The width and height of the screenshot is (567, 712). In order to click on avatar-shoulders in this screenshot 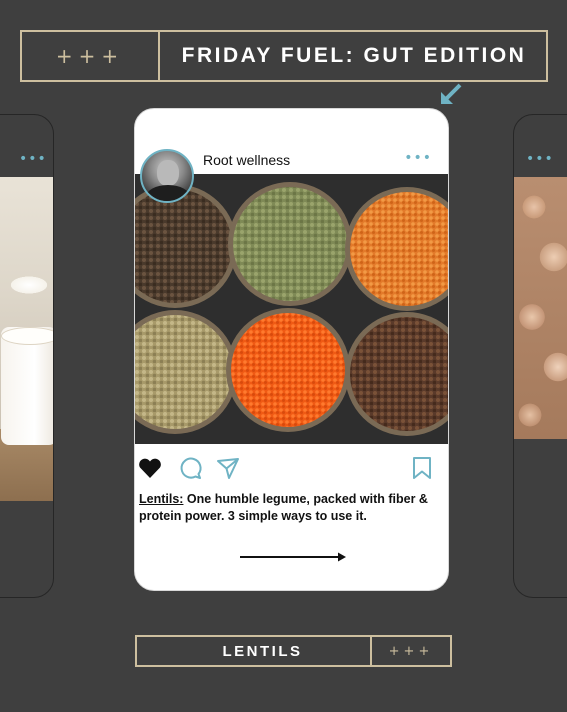, I will do `click(168, 193)`.